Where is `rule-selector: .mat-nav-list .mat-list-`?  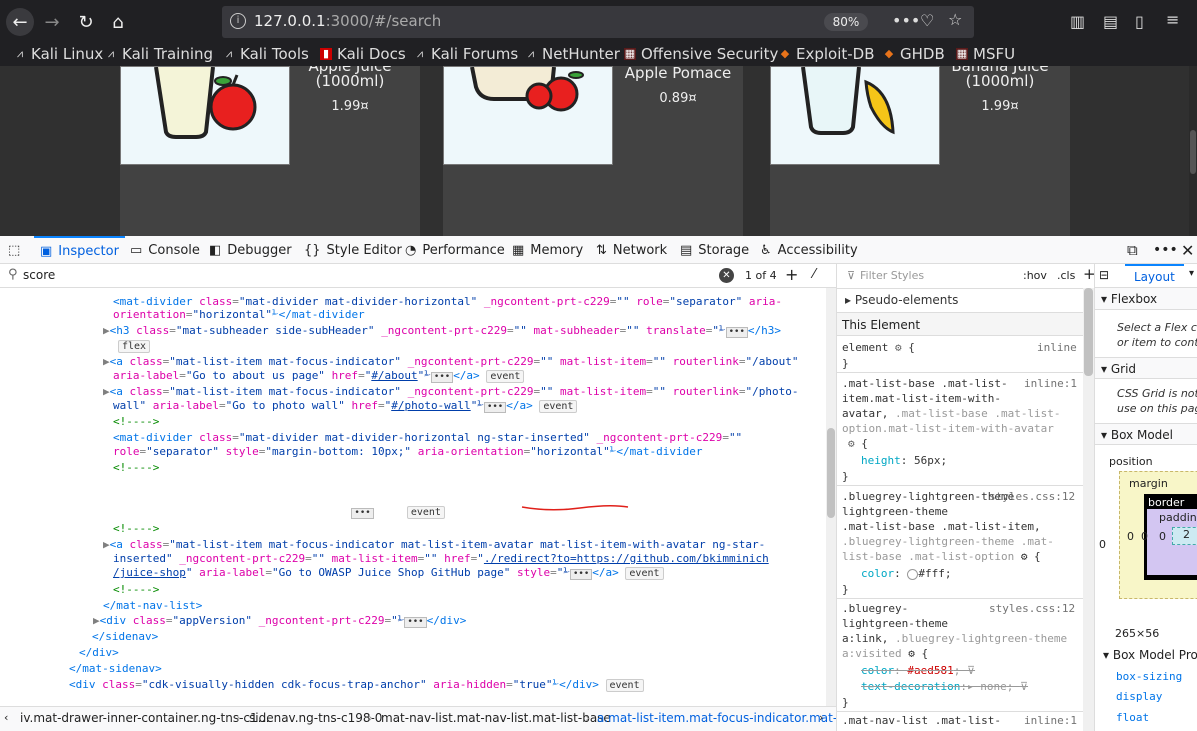
rule-selector: .mat-nav-list .mat-list- is located at coordinates (921, 720).